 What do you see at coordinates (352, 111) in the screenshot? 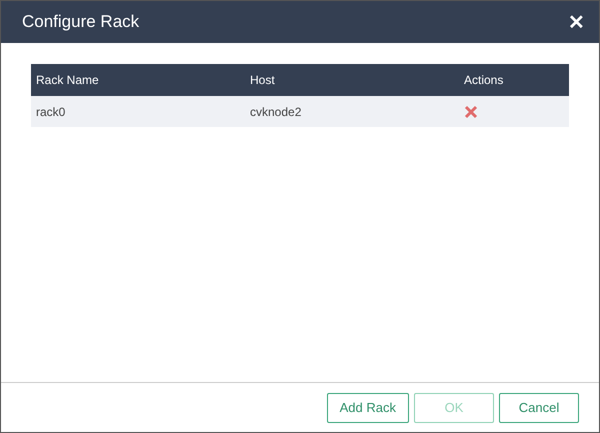
I see `table-cell: cvknode2` at bounding box center [352, 111].